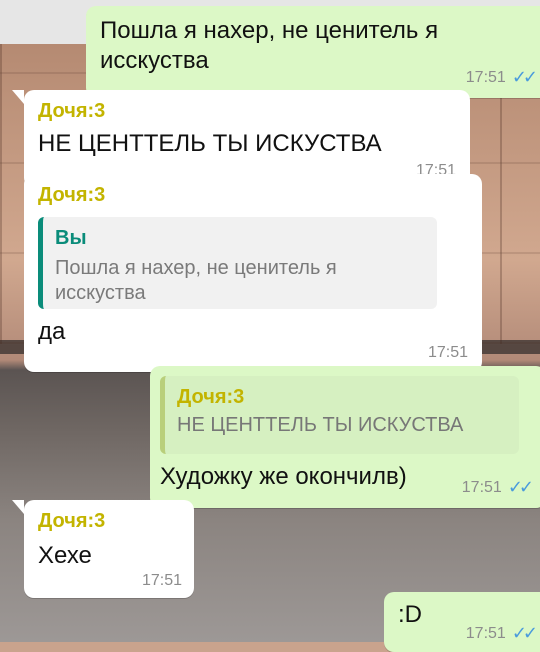  I want to click on quote-text: НЕ ЦЕНТТЕЛЬ ТЫ ИСКУСТВА, so click(320, 425).